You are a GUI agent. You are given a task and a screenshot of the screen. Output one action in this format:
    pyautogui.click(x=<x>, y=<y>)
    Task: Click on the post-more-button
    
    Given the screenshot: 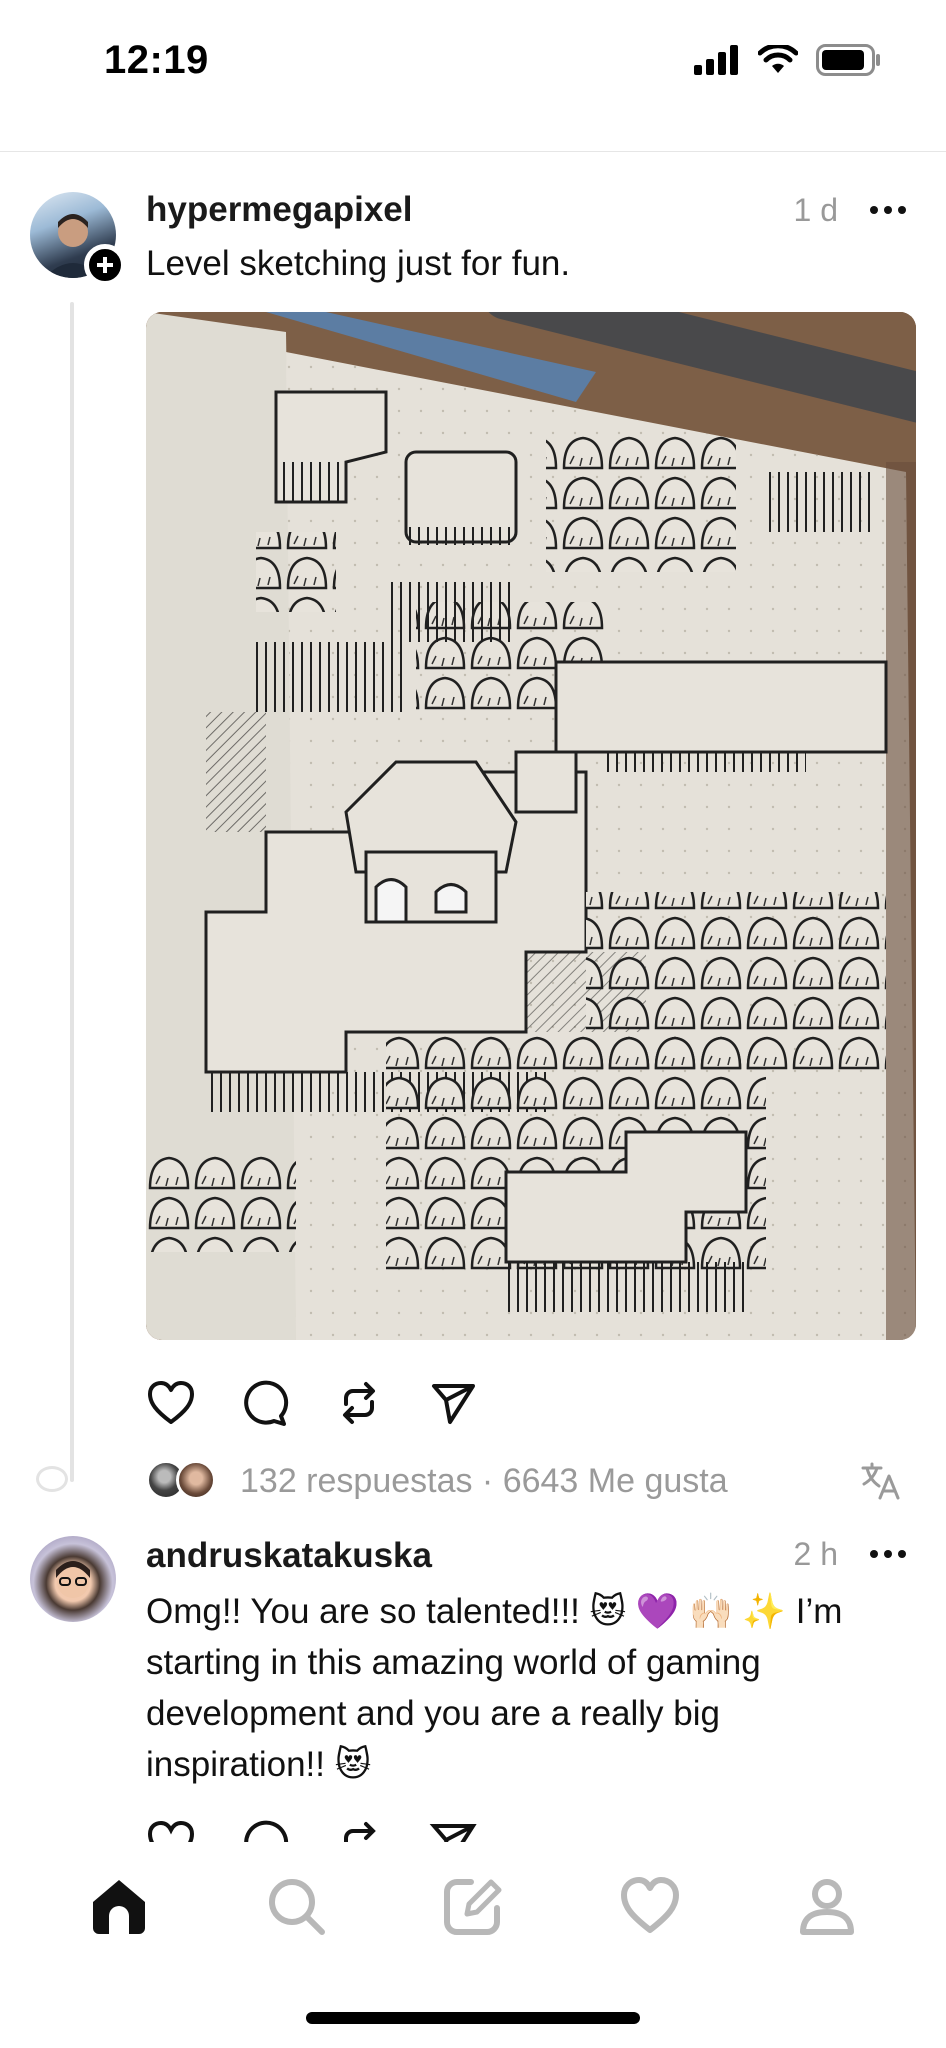 What is the action you would take?
    pyautogui.click(x=888, y=210)
    